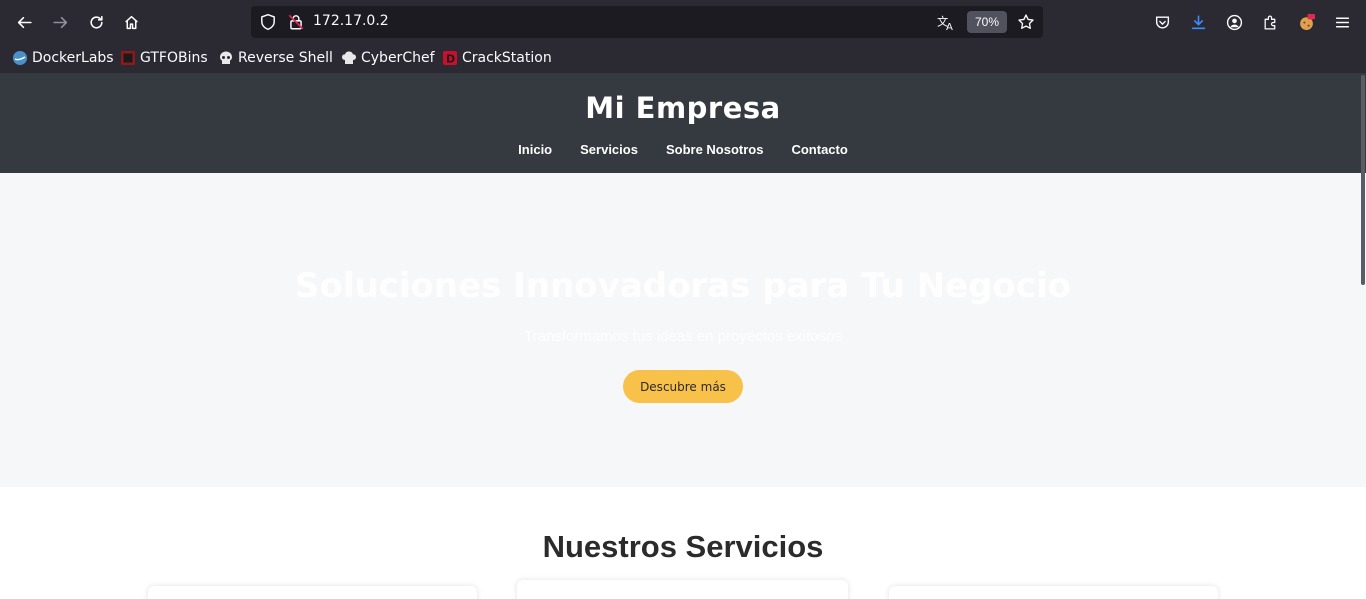 This screenshot has height=599, width=1366. I want to click on services-heading: Nuestros Servicios, so click(683, 546).